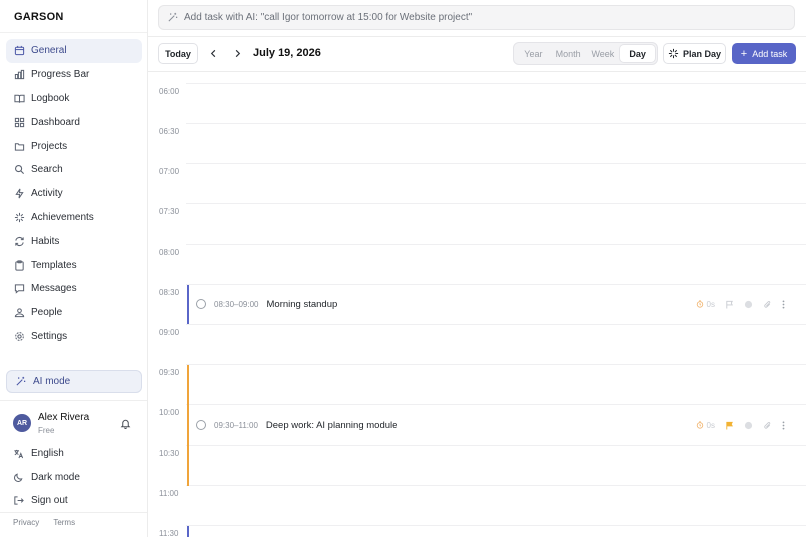  I want to click on sign-out-icon, so click(19, 500).